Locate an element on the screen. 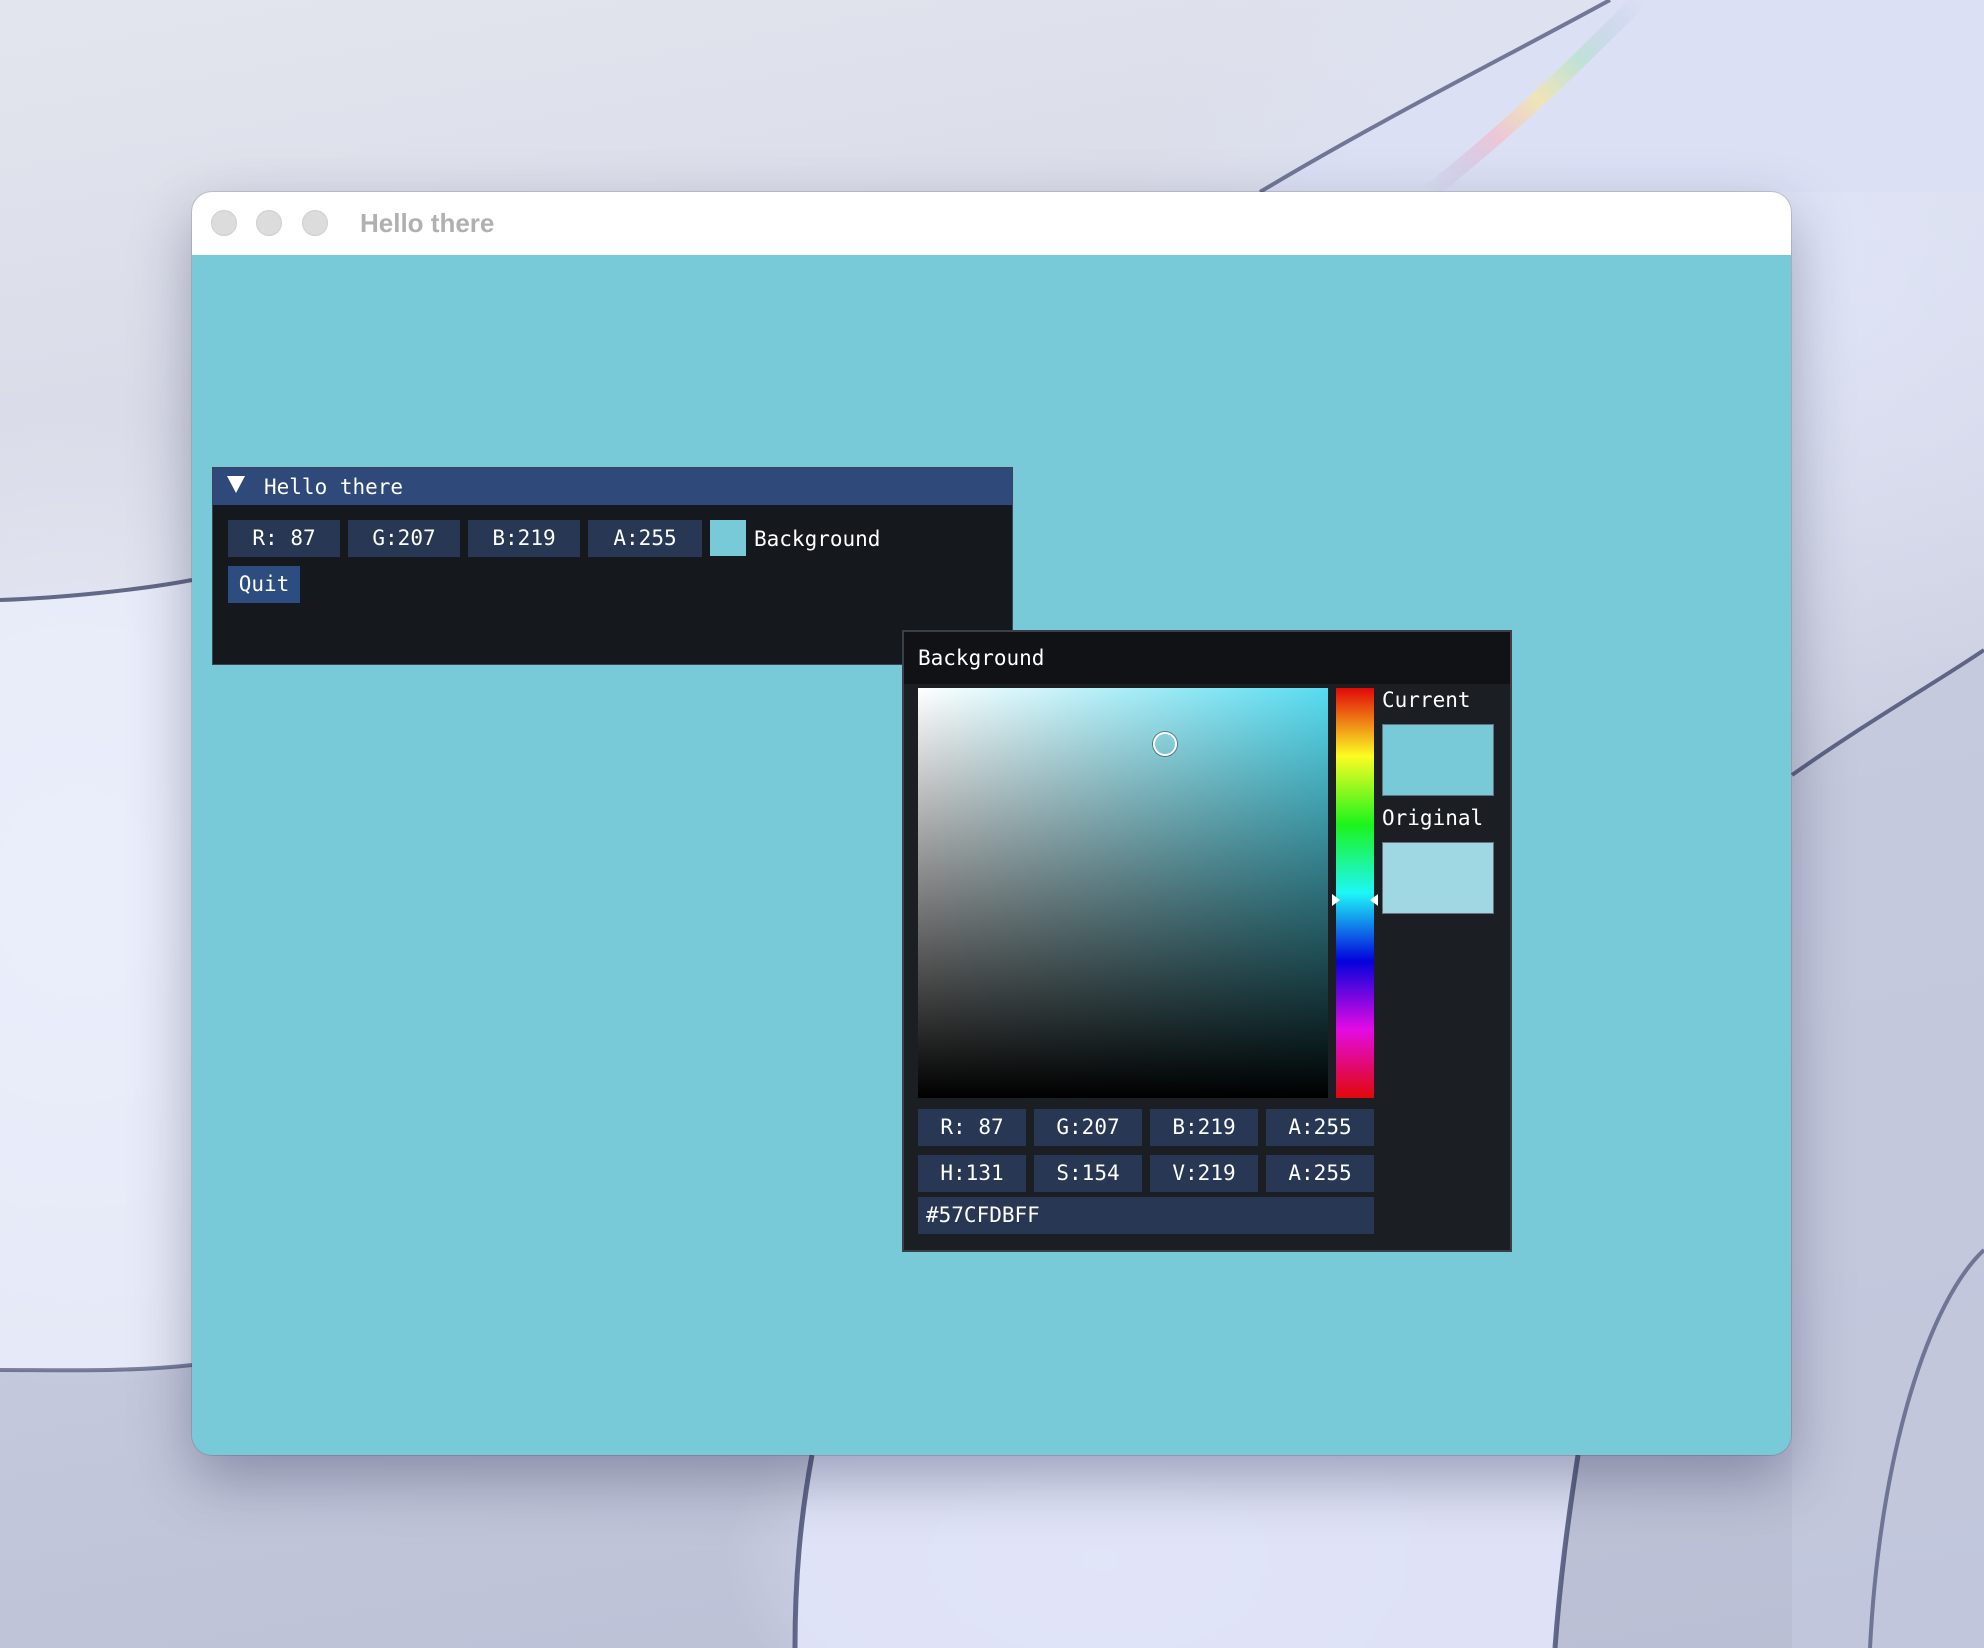  current-color-swatch is located at coordinates (1438, 760).